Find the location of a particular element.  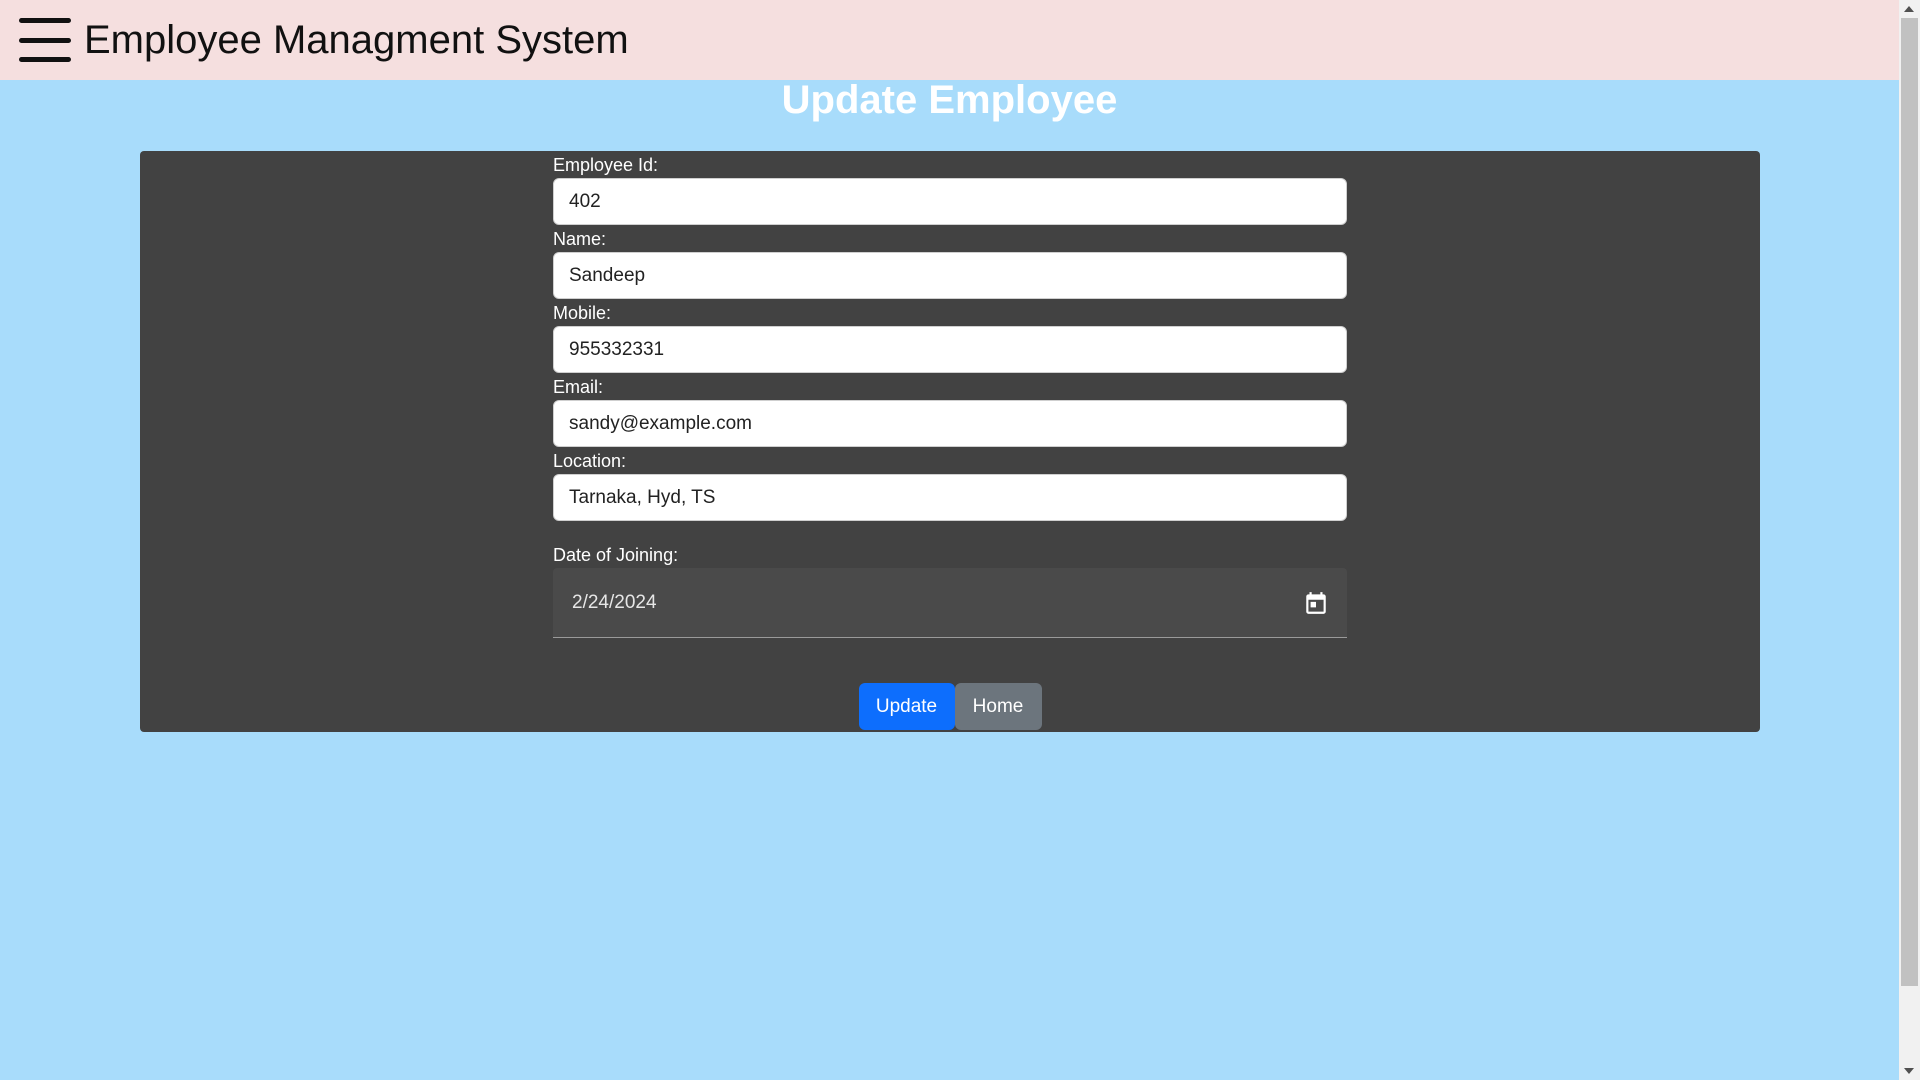

scroll-down-arrow-icon is located at coordinates (1909, 1071).